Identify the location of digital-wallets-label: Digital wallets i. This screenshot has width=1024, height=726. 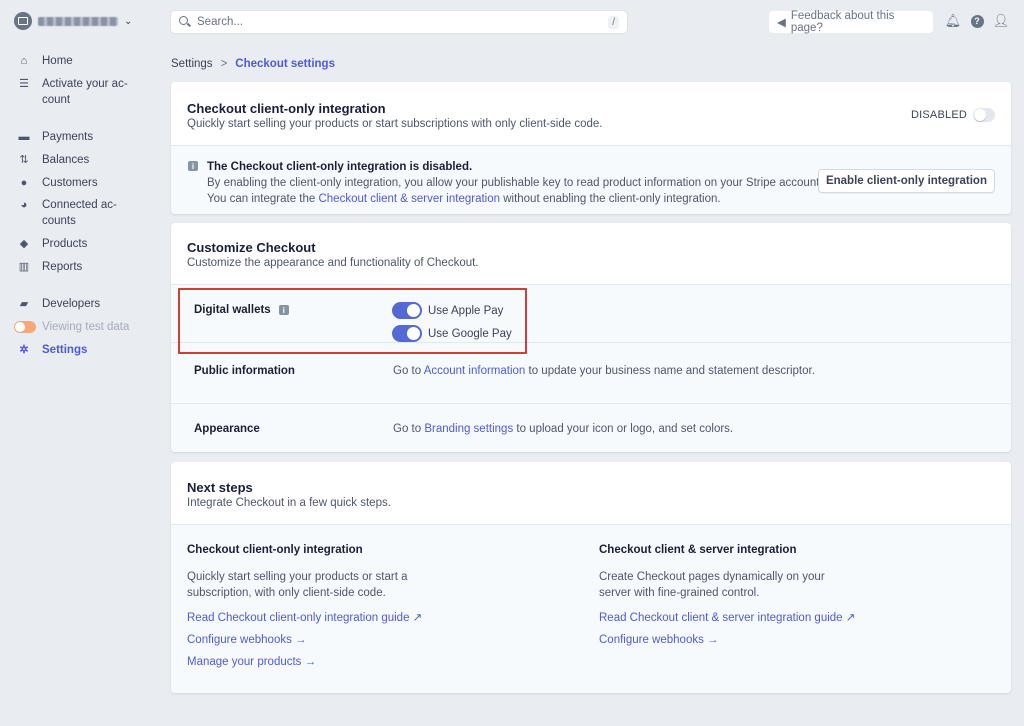
(241, 310).